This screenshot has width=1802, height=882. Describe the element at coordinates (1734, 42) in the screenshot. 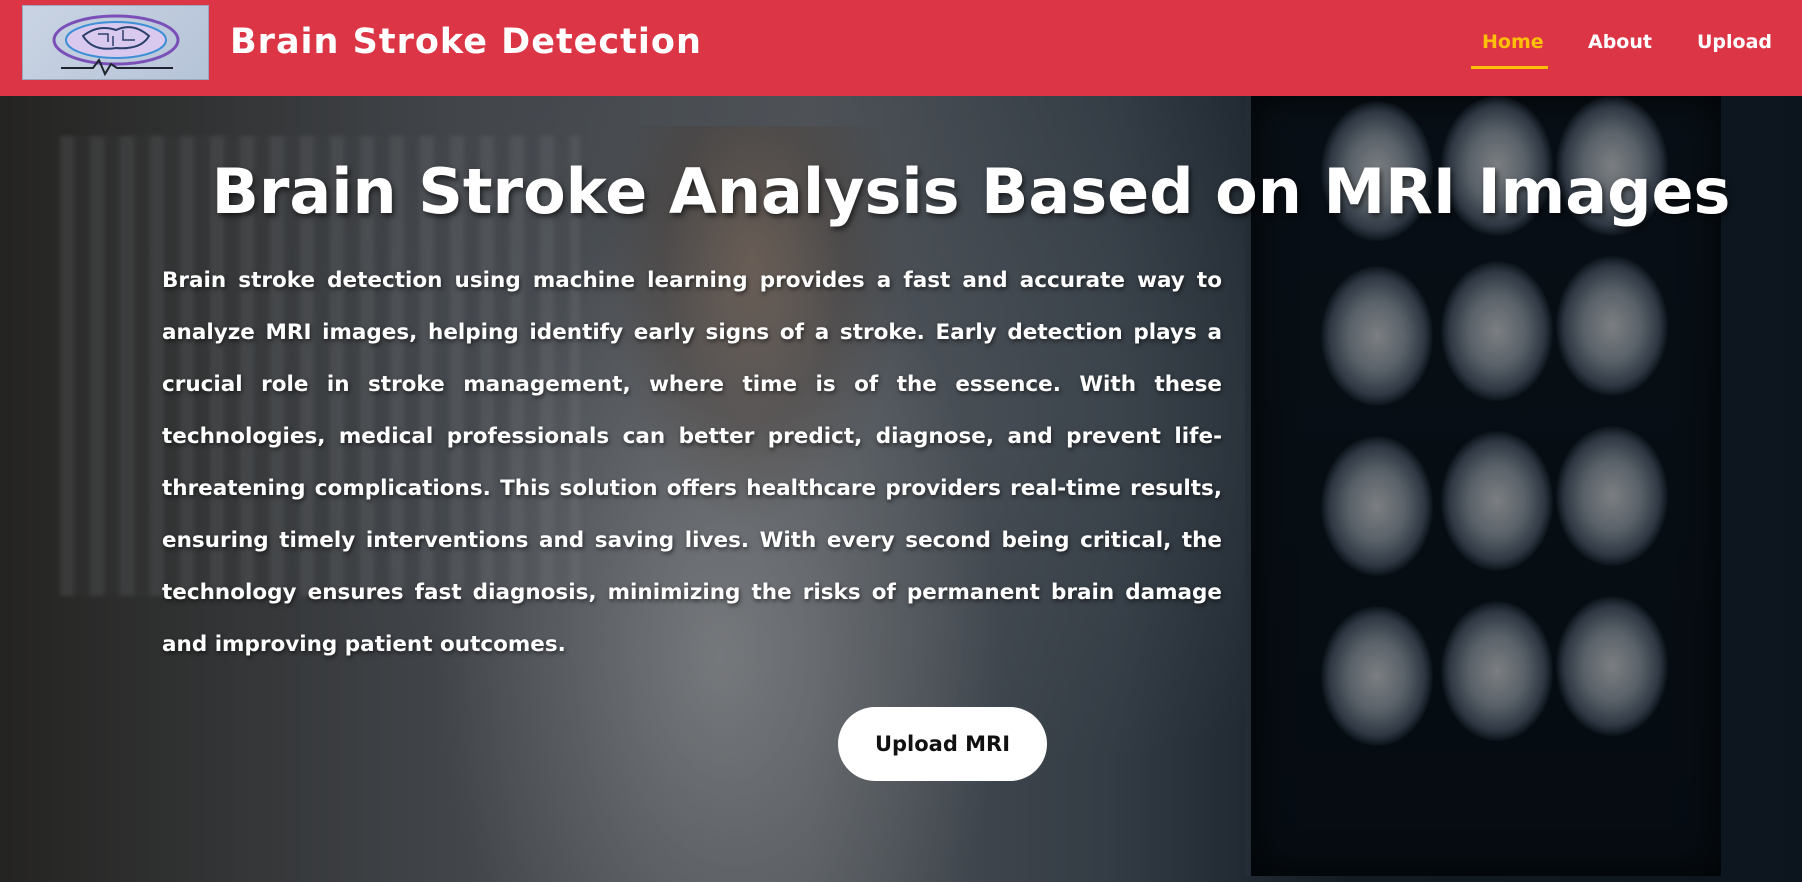

I see `nav-upload-link: Upload` at that location.